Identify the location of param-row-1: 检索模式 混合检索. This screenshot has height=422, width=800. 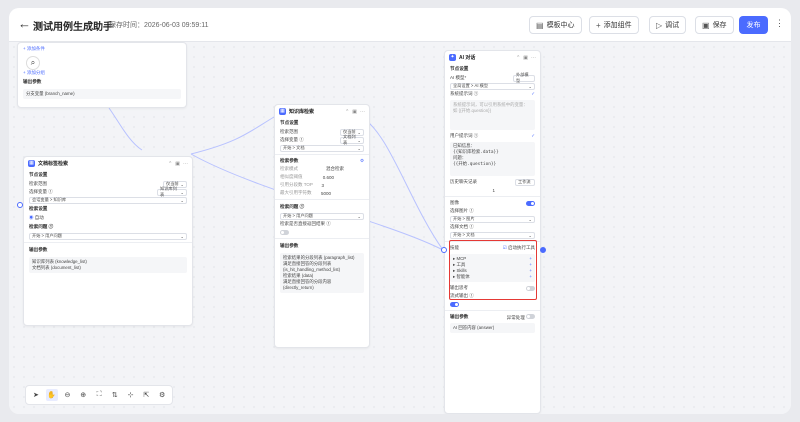
(312, 168).